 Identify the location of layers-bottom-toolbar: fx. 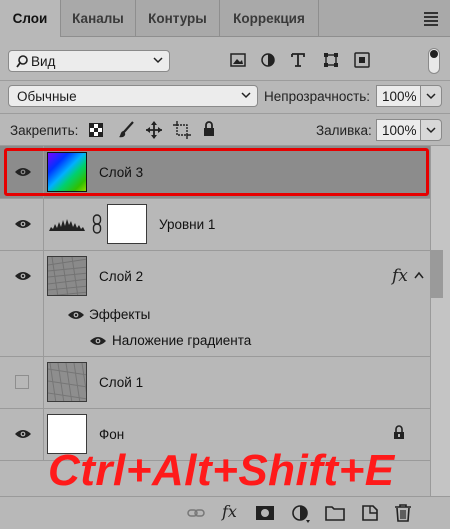
(225, 512).